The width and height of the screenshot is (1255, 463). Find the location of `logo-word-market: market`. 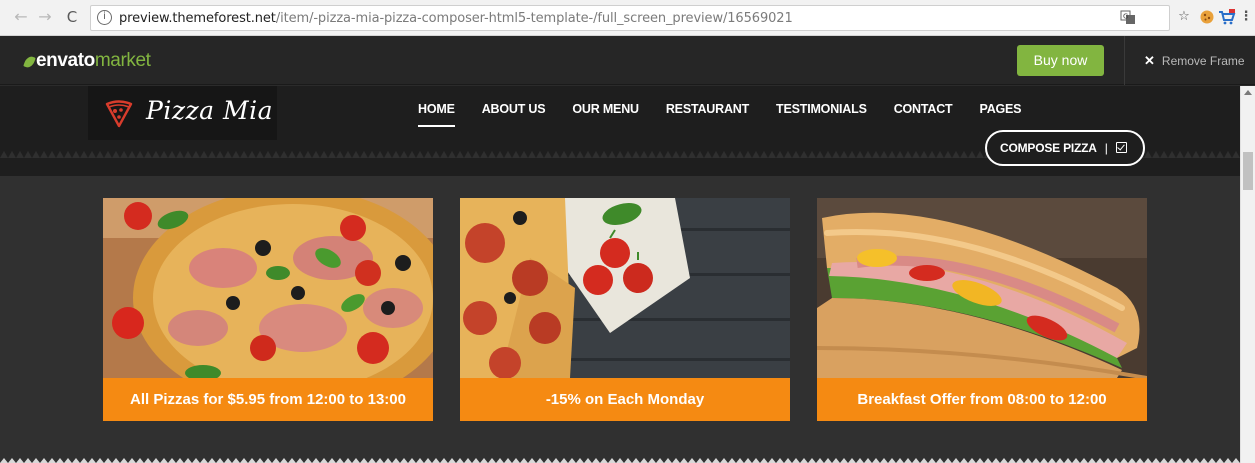

logo-word-market: market is located at coordinates (122, 60).